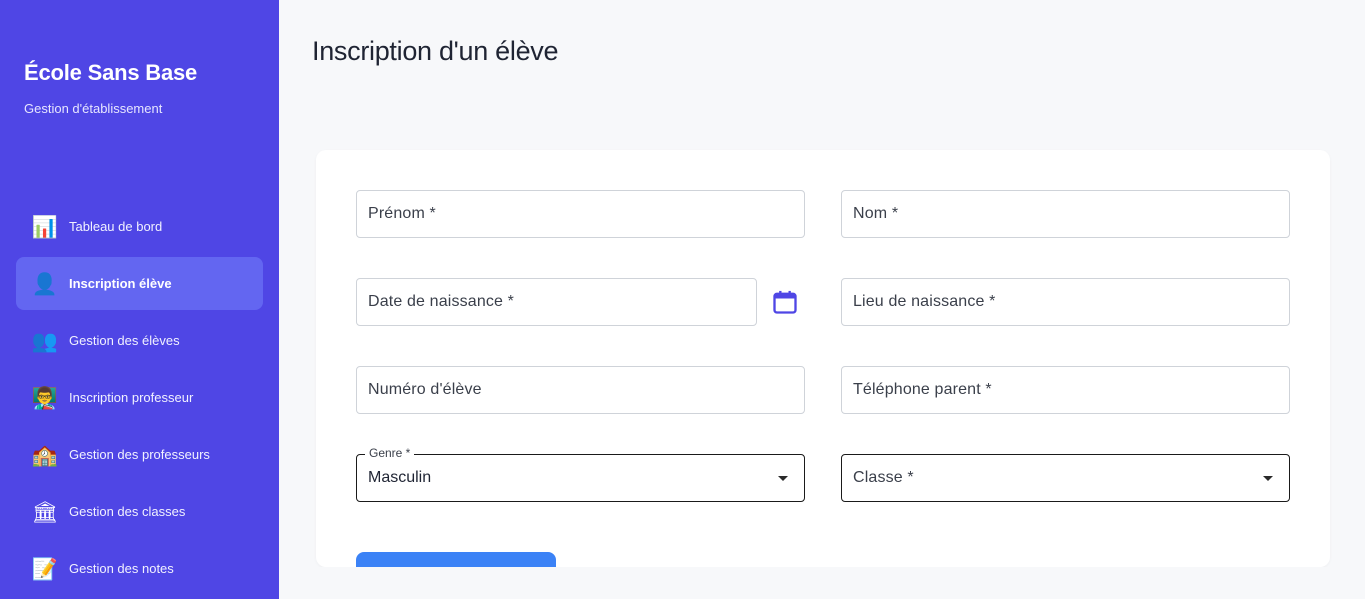  I want to click on sidebar-item-tableau-de-bord: 📊 Tableau de bord, so click(139, 226).